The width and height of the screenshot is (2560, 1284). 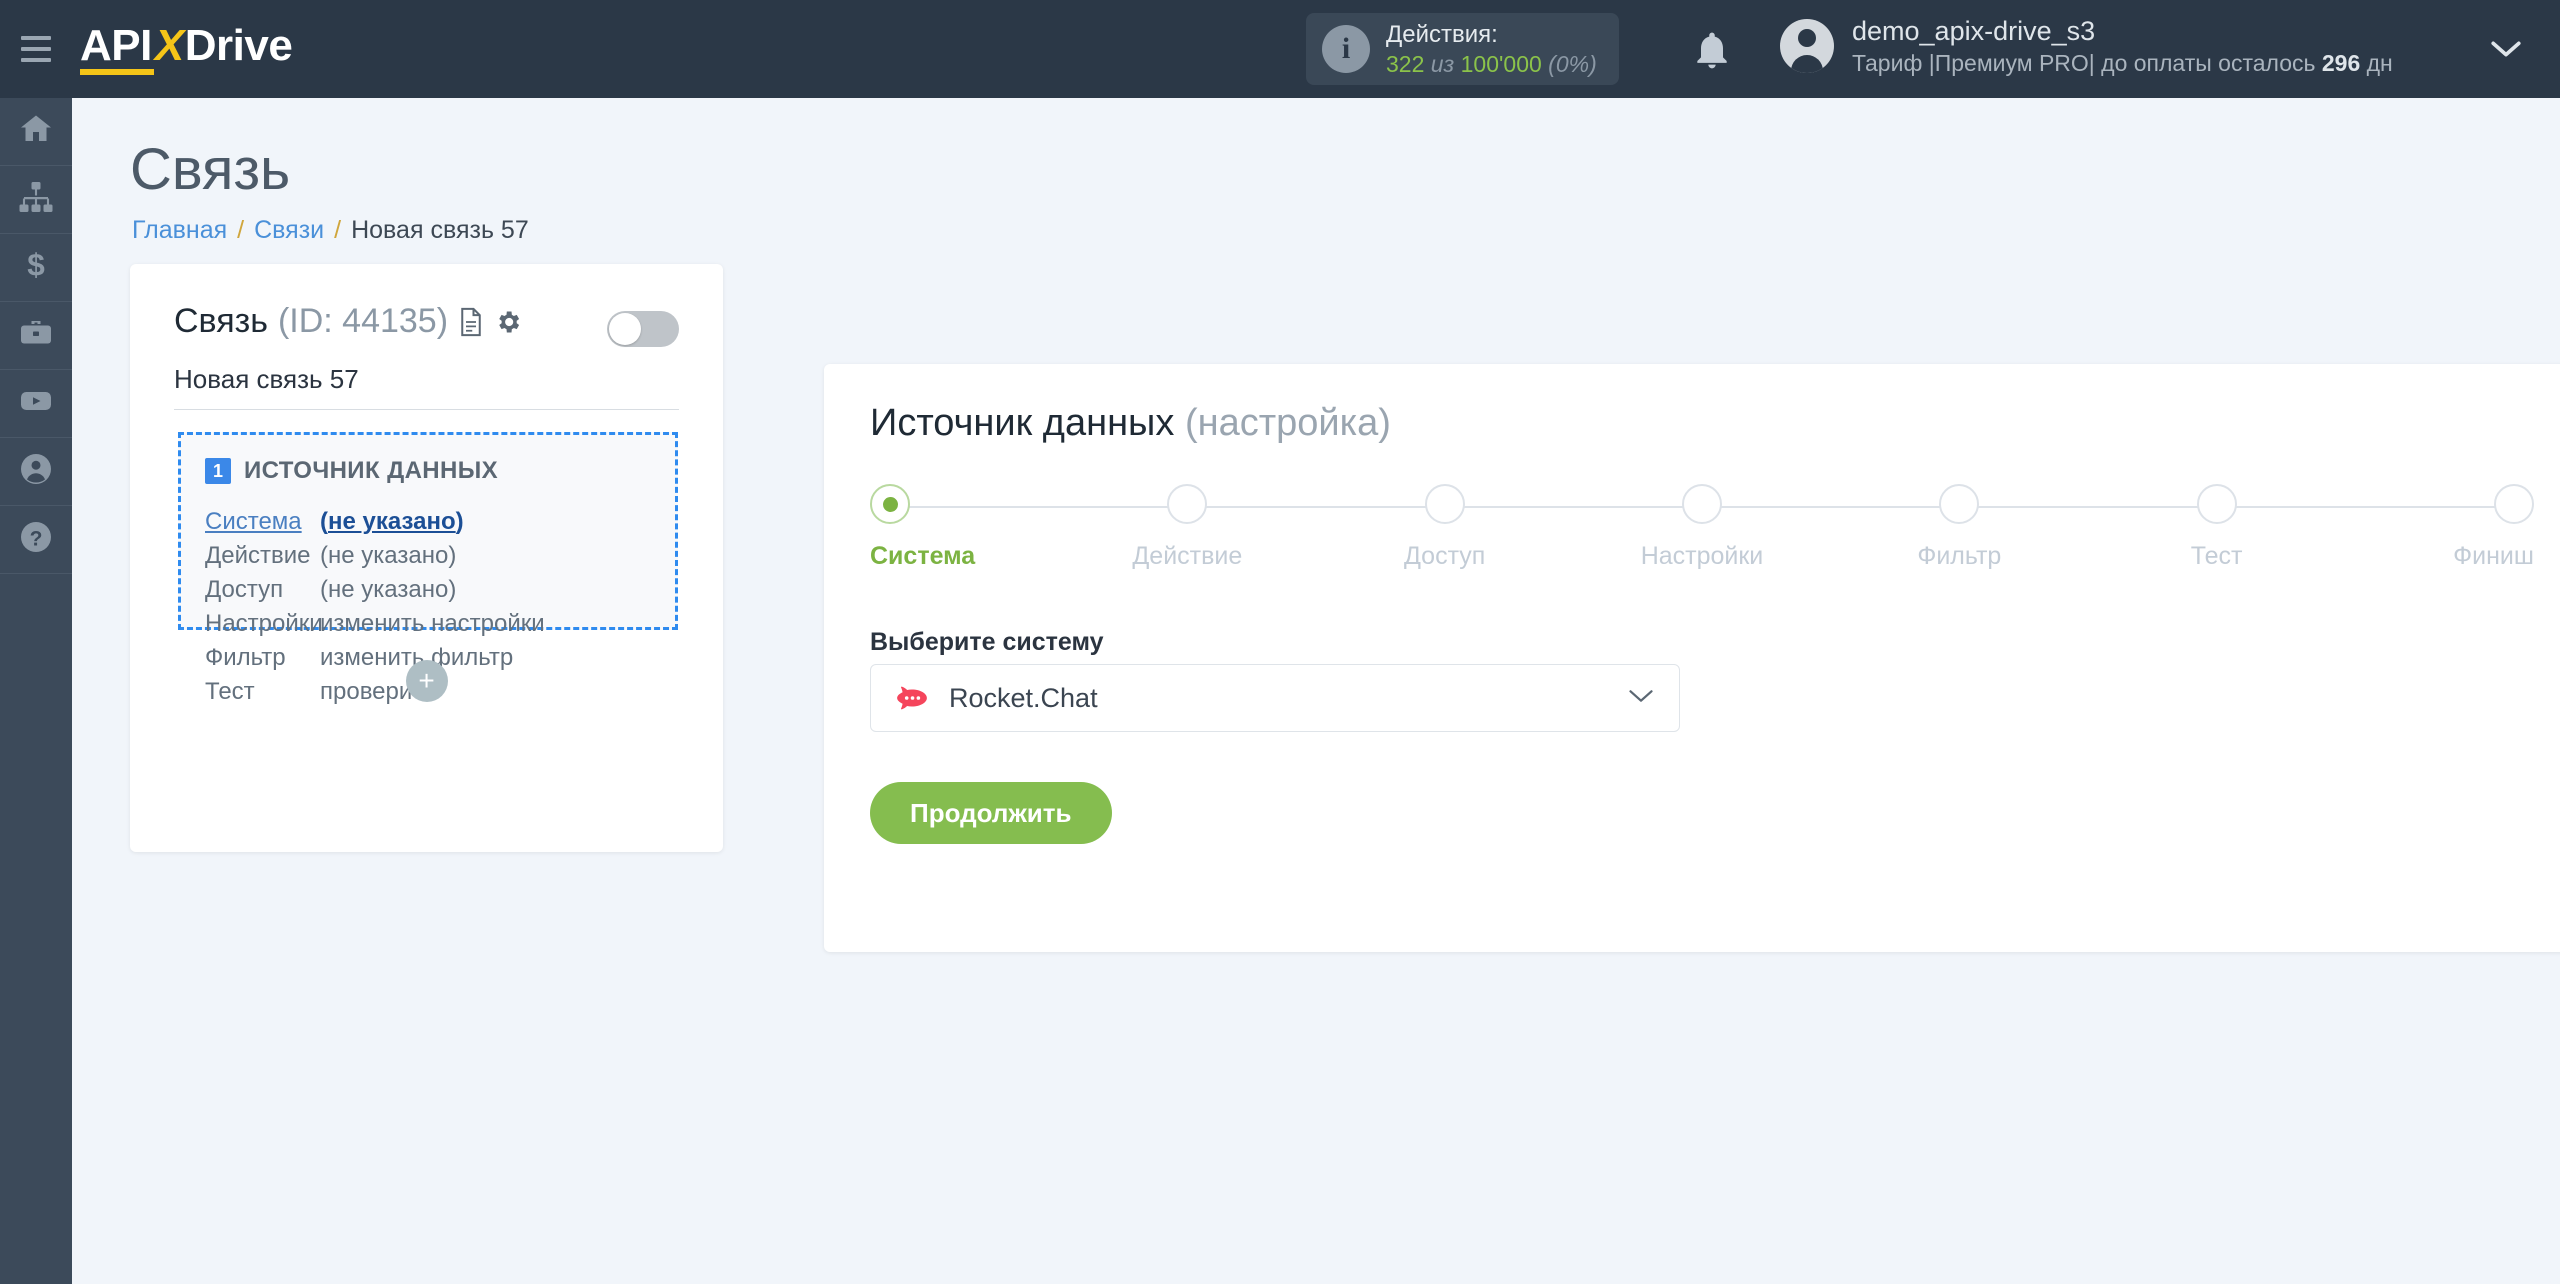 I want to click on connection-card-header: Связь (ID: 44135), so click(x=348, y=321).